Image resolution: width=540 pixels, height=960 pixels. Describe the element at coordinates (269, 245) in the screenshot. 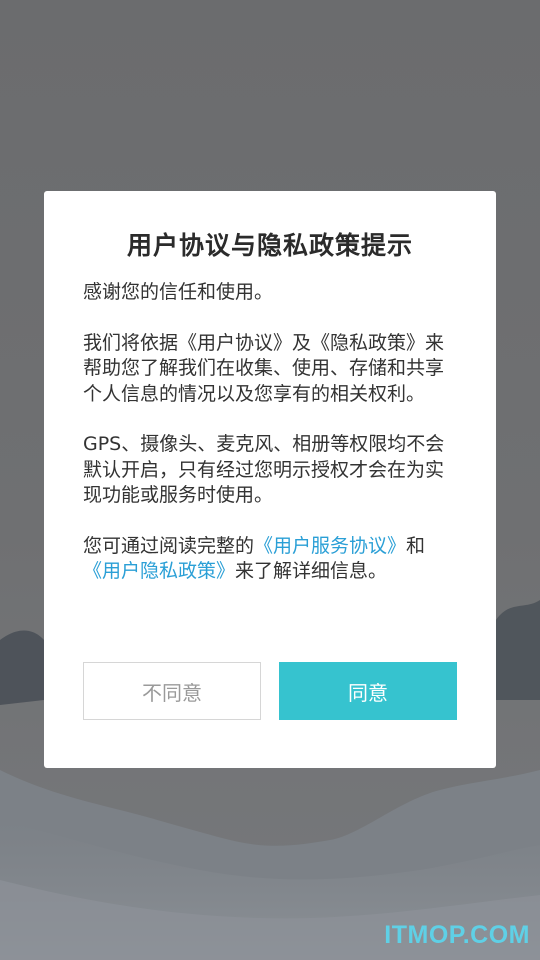

I see `dialog-title: 用户协议与隐私政策提示` at that location.